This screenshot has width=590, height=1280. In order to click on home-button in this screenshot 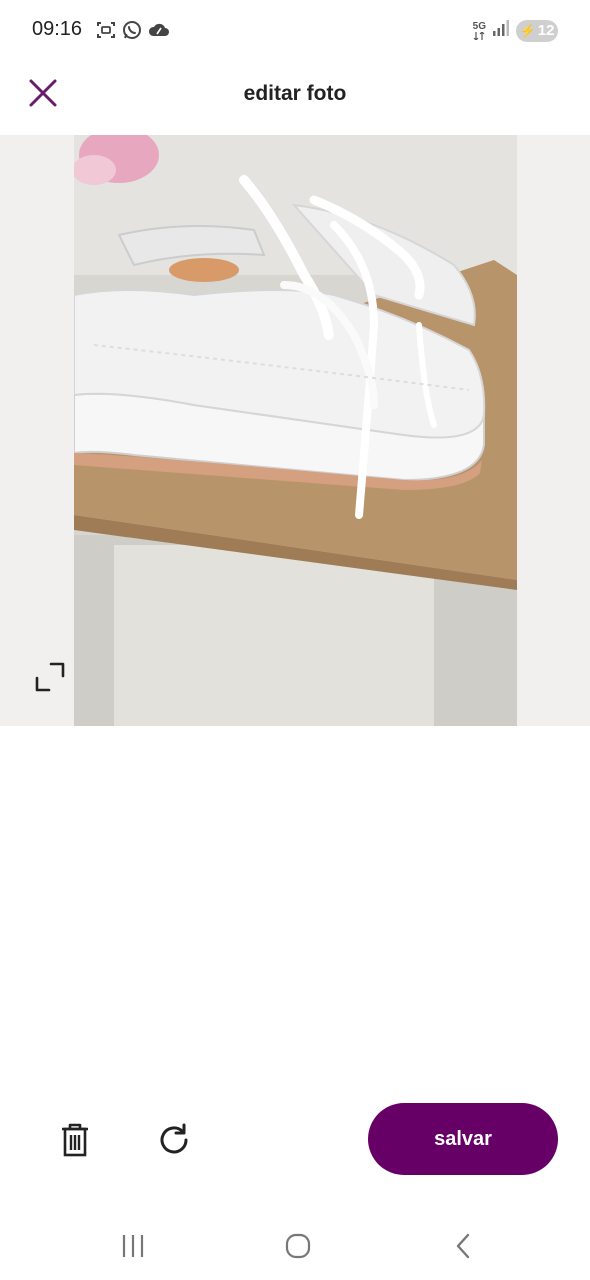, I will do `click(298, 1246)`.